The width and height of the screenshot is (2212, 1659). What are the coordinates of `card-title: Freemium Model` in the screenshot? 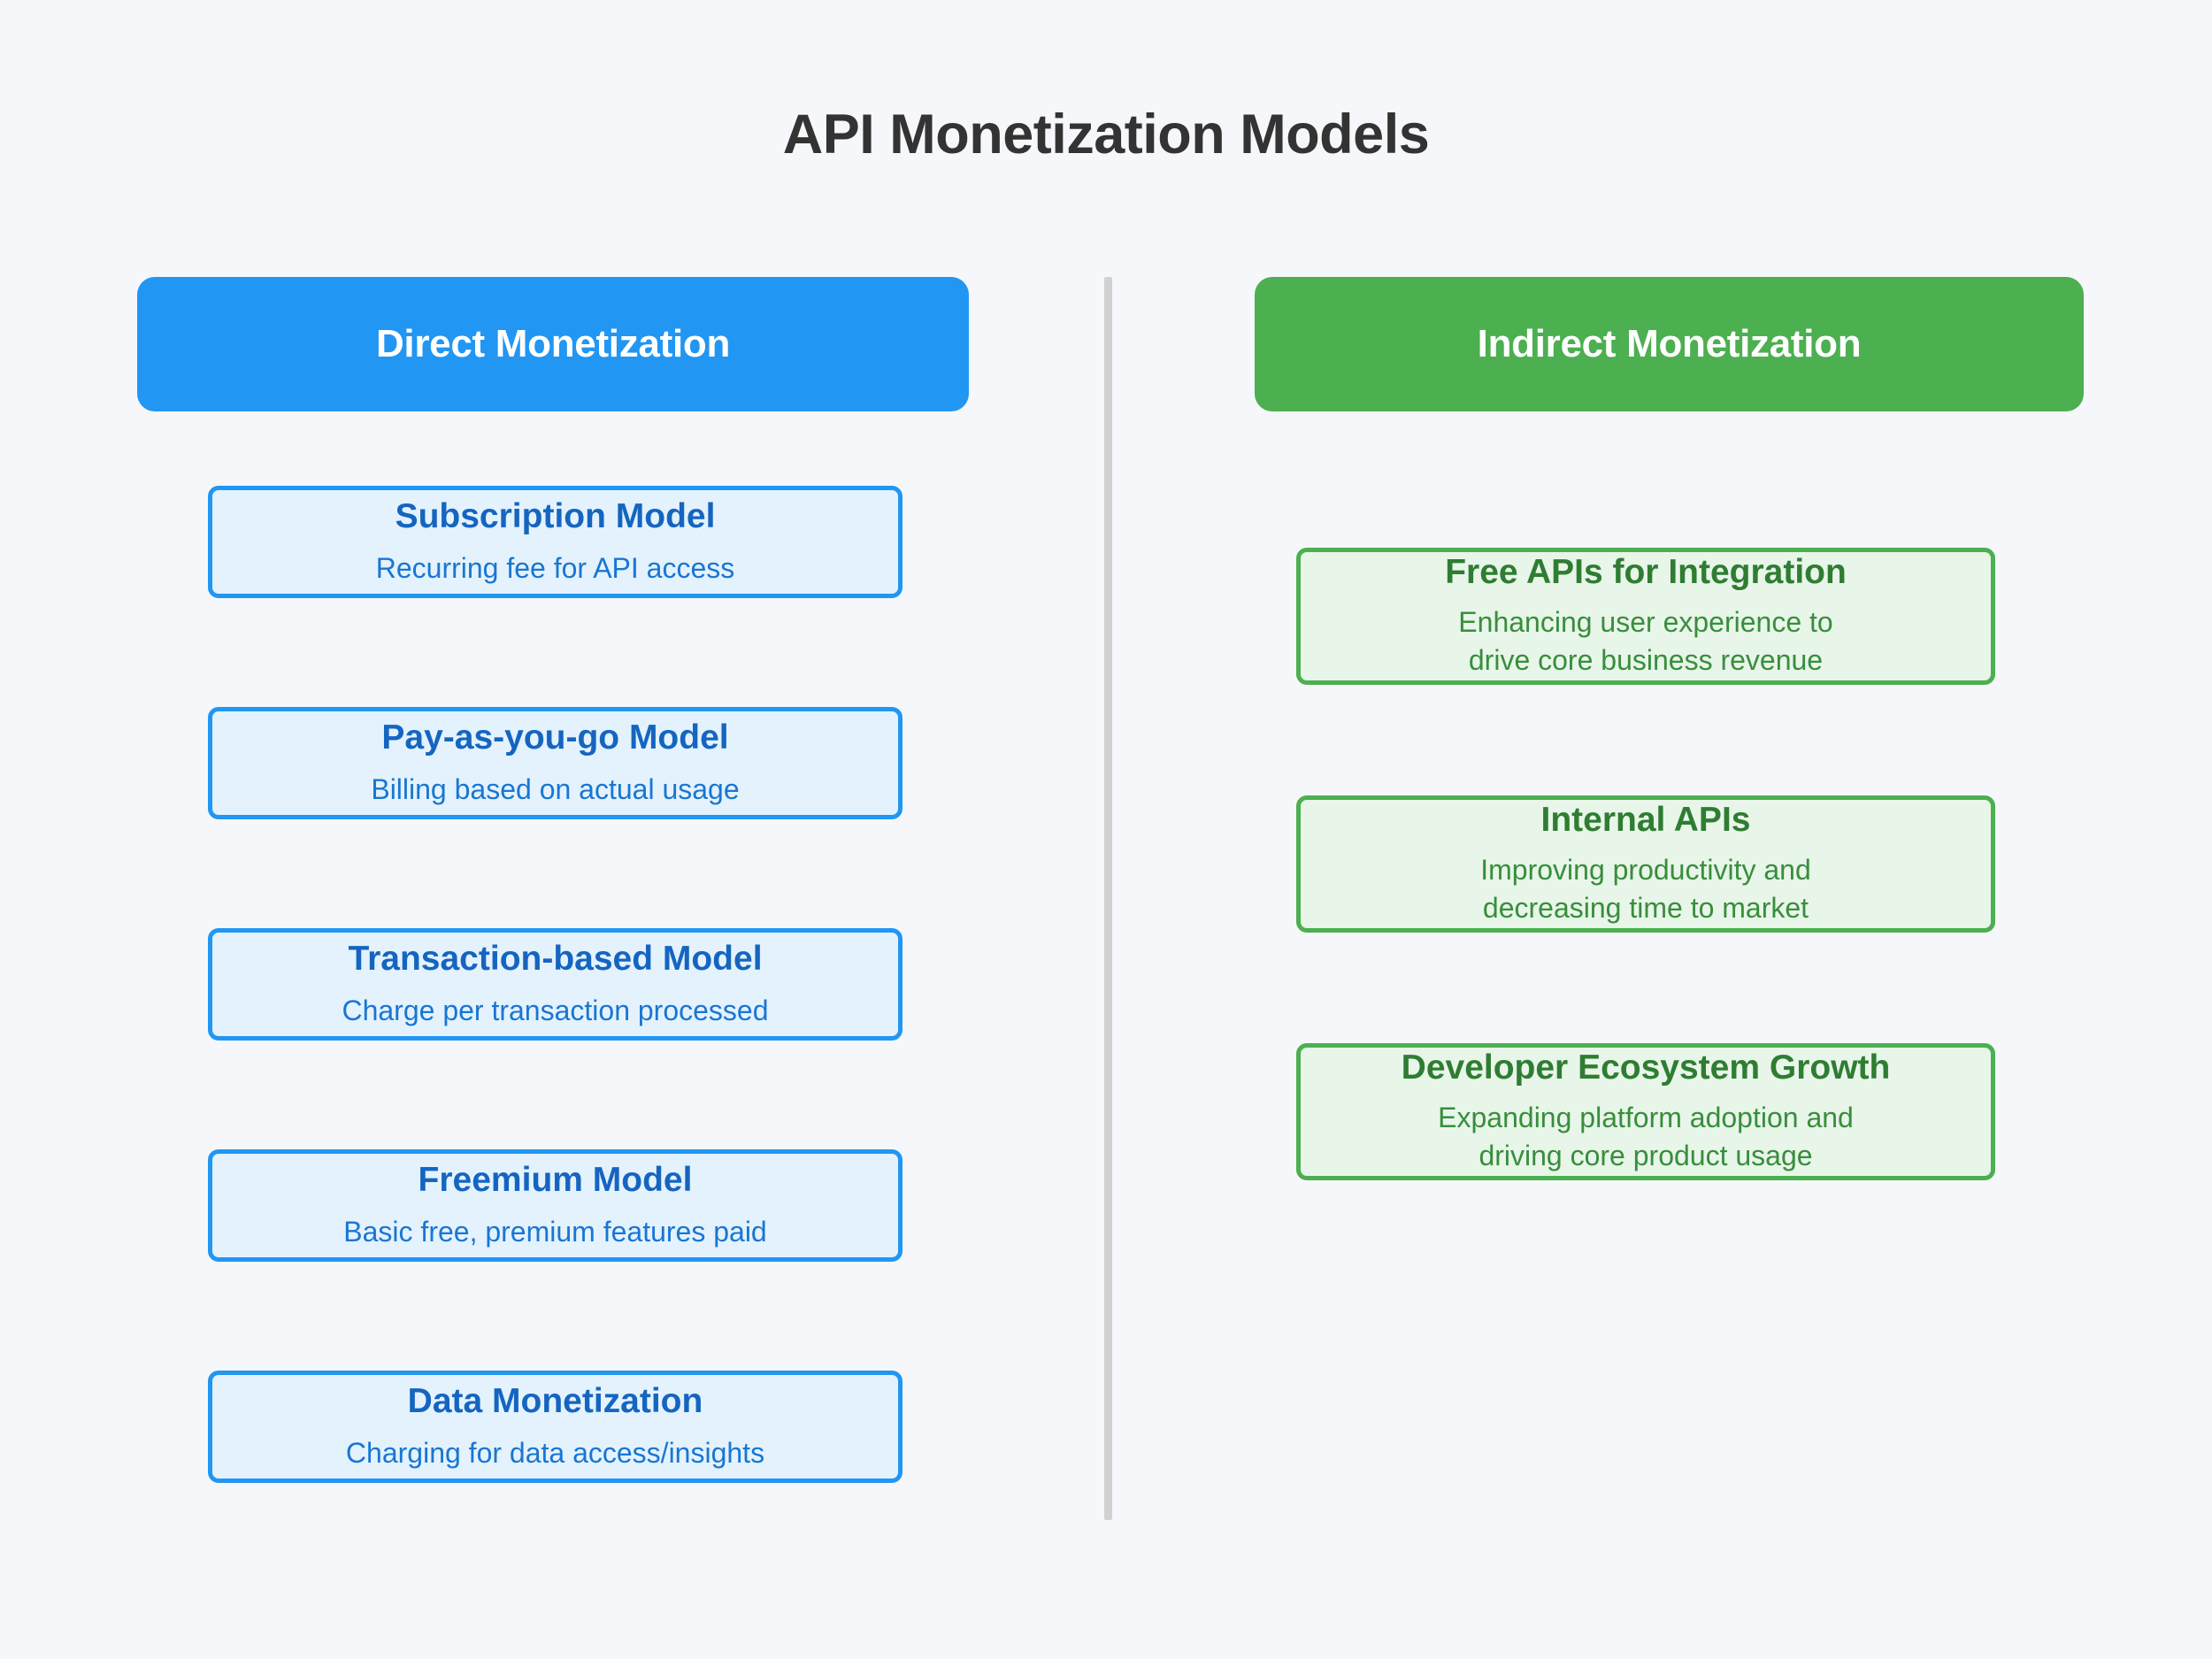 It's located at (556, 1181).